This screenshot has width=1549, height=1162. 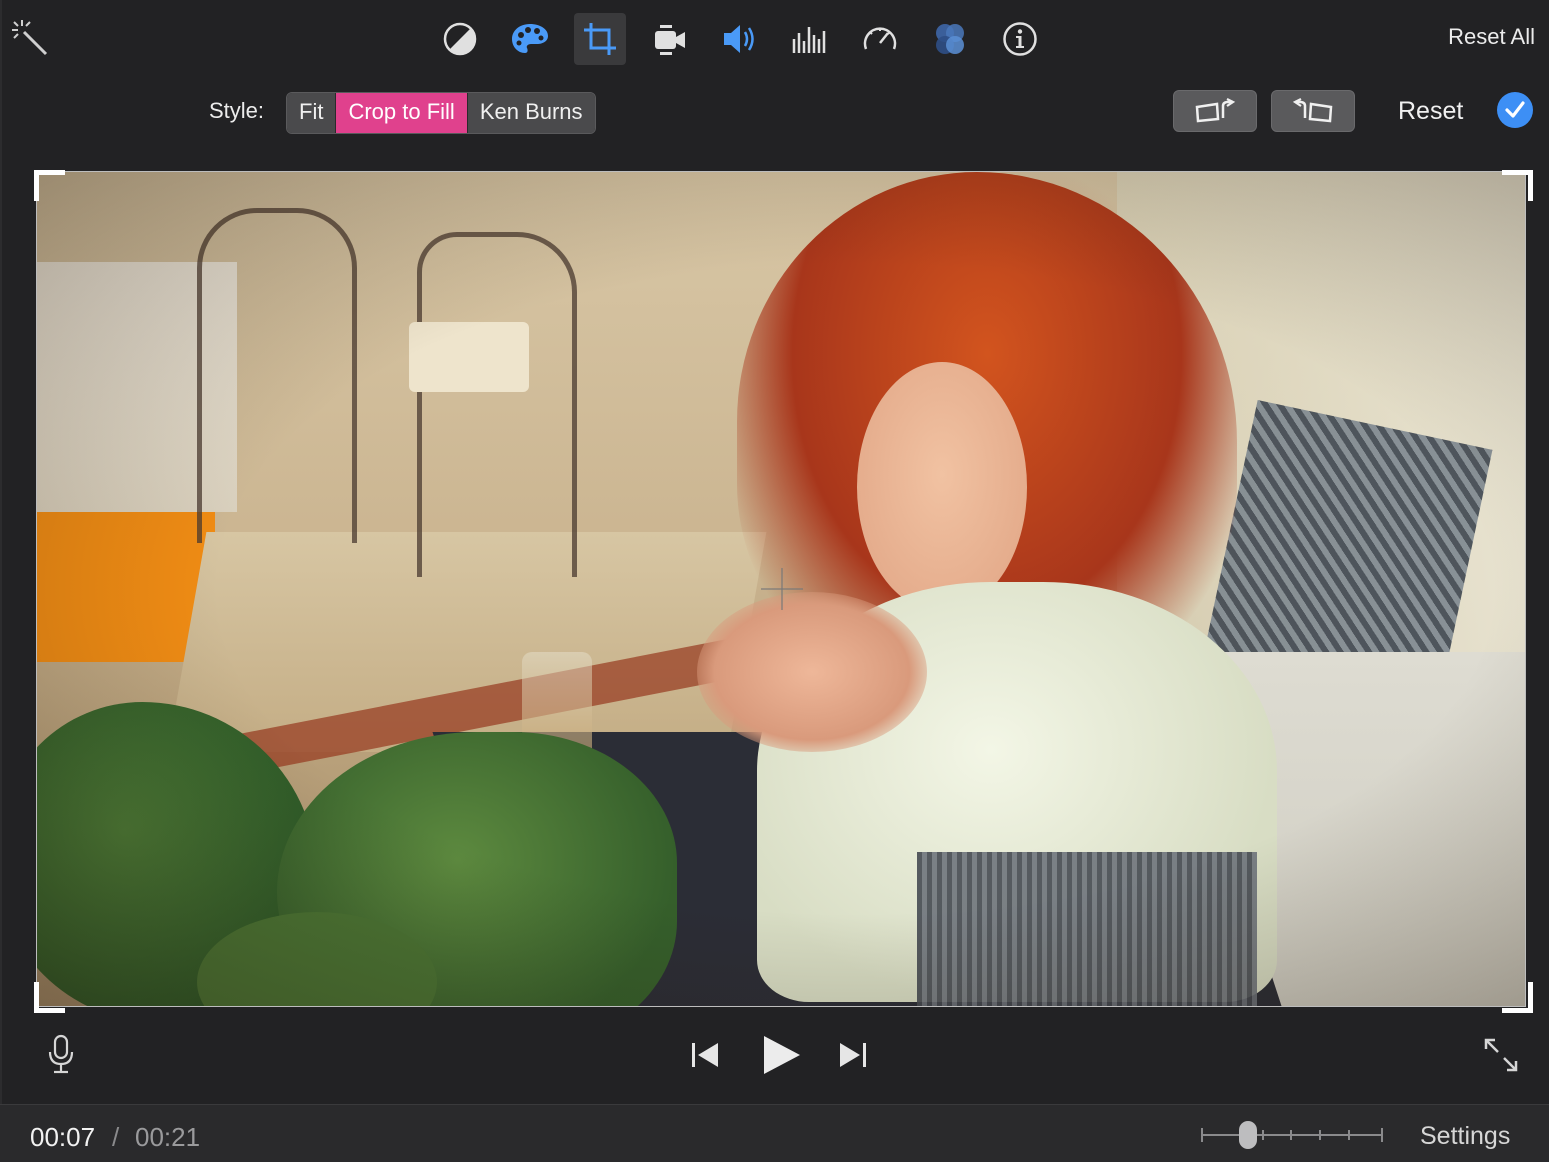 What do you see at coordinates (1020, 39) in the screenshot?
I see `info-icon` at bounding box center [1020, 39].